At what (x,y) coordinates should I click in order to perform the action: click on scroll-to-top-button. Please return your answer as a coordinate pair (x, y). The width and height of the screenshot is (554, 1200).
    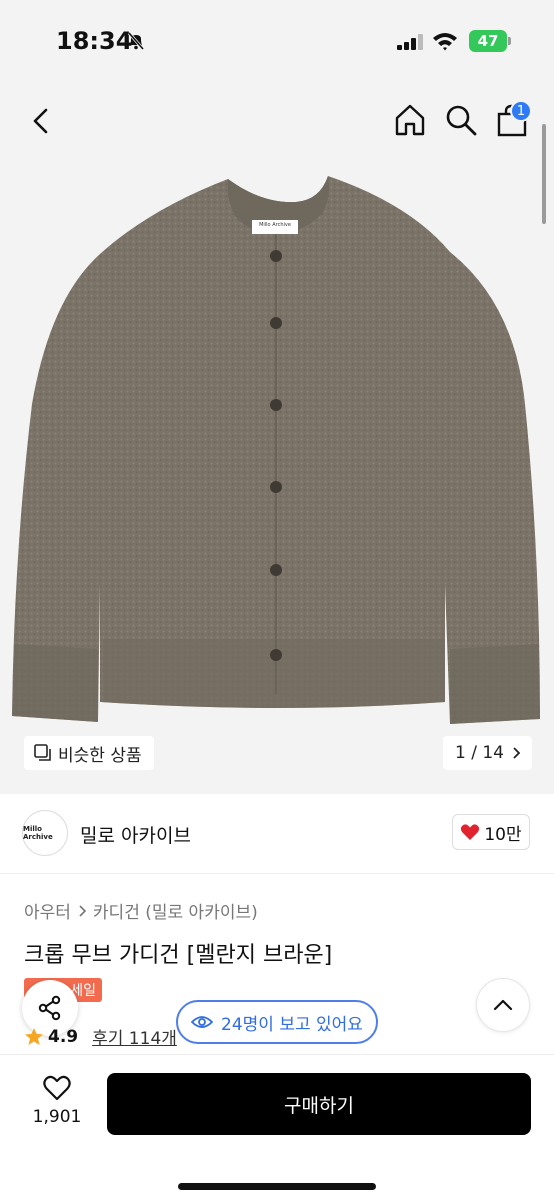
    Looking at the image, I should click on (503, 1005).